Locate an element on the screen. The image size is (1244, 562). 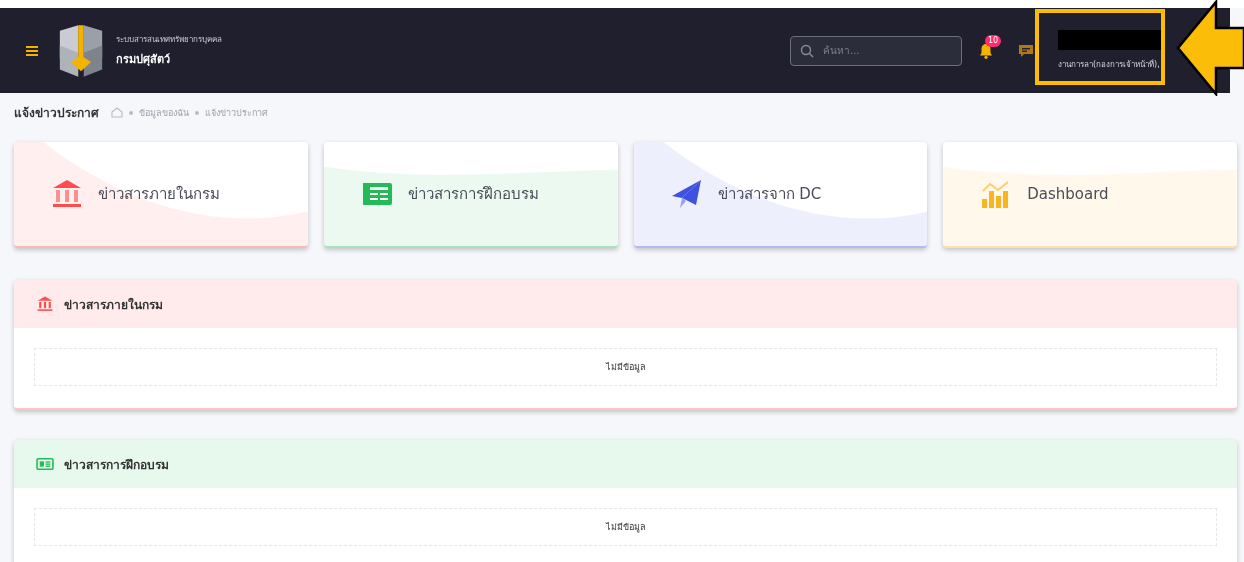
news-card: ข่าวสารการฝึกอบรม is located at coordinates (470, 195).